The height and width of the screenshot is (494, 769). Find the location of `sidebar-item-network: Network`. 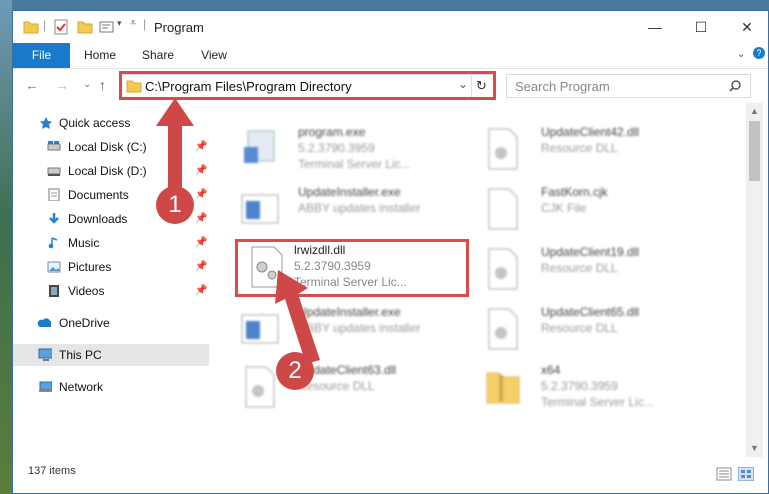

sidebar-item-network: Network is located at coordinates (111, 387).